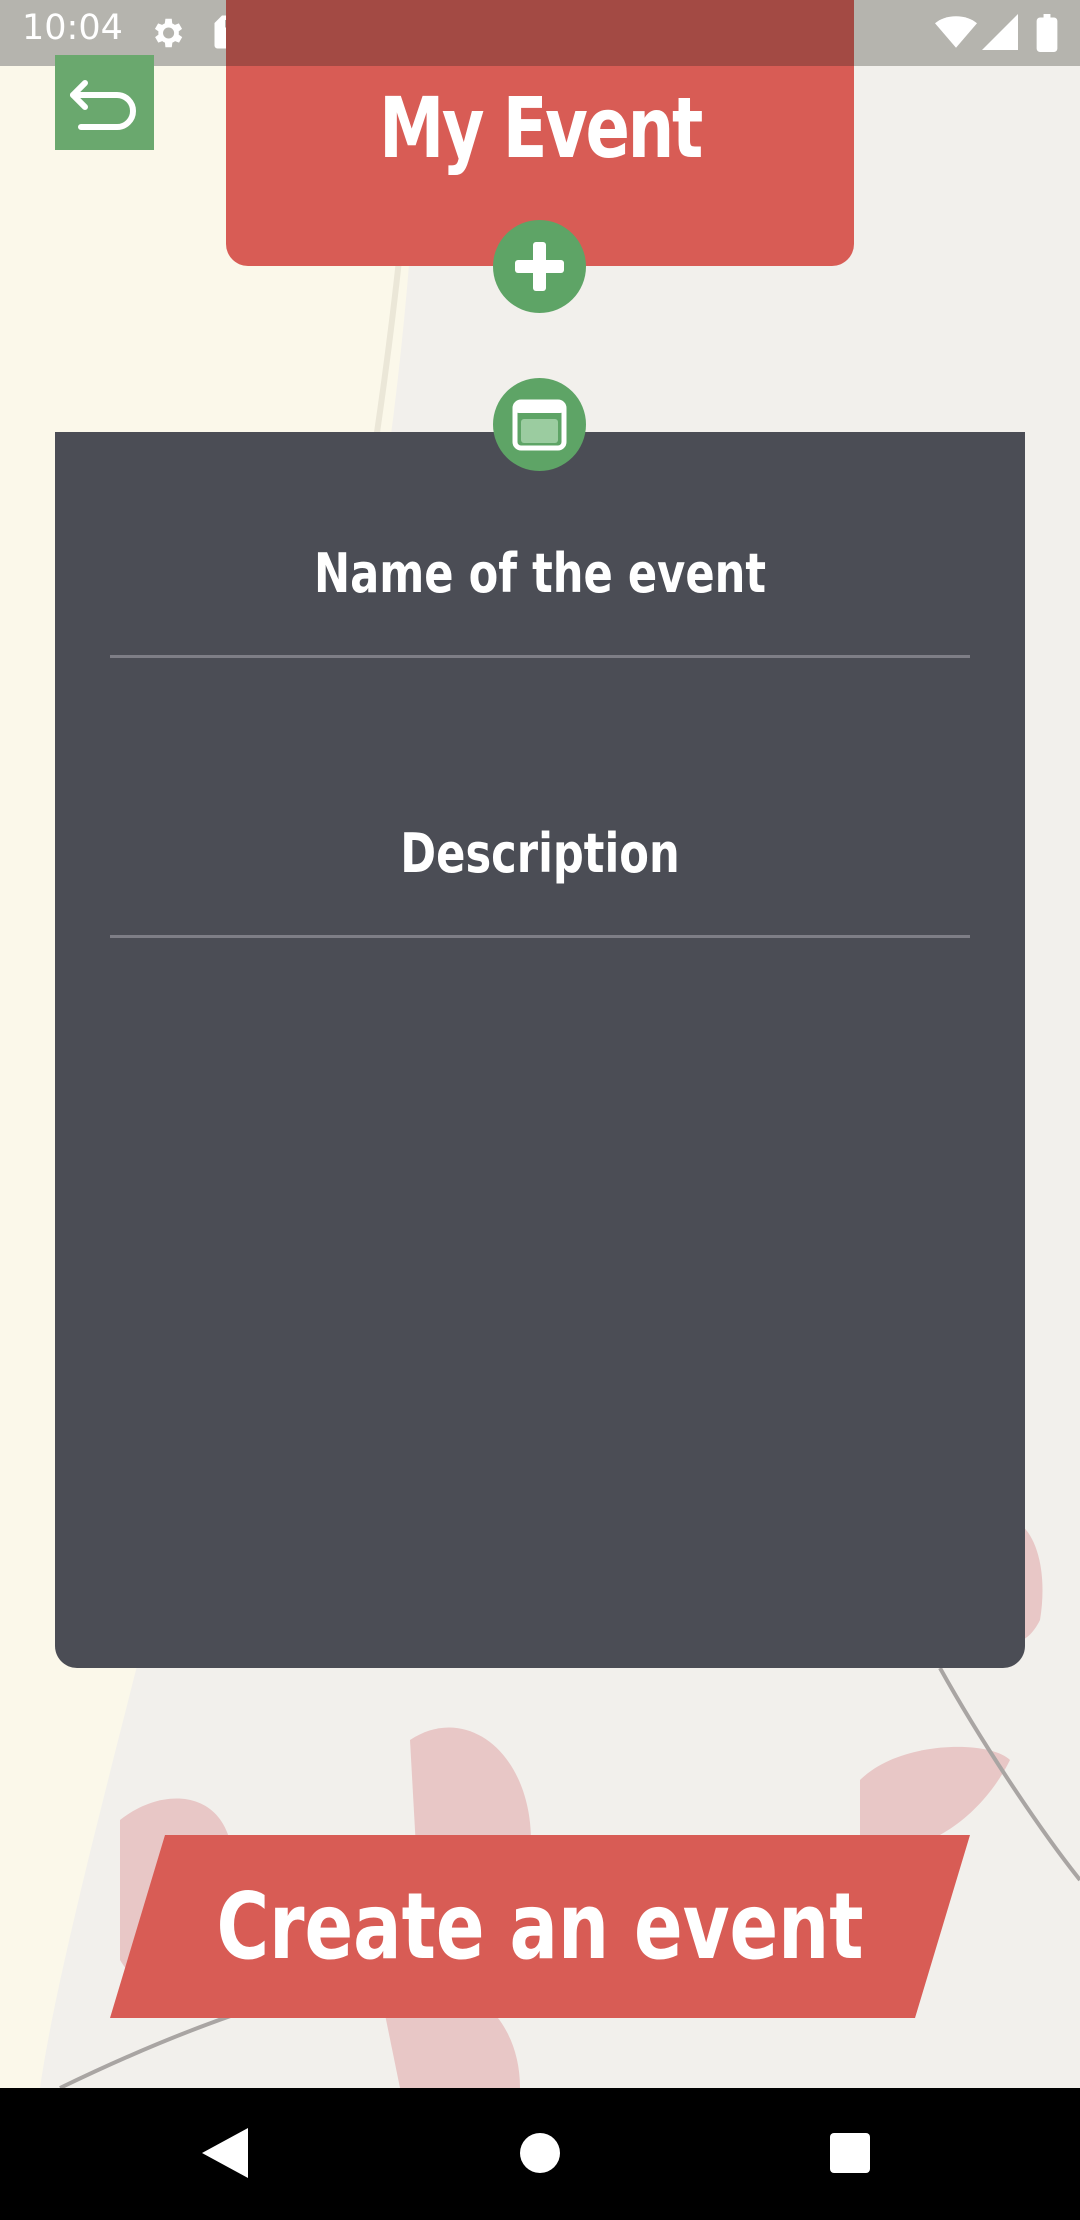  I want to click on plus-icon, so click(539, 266).